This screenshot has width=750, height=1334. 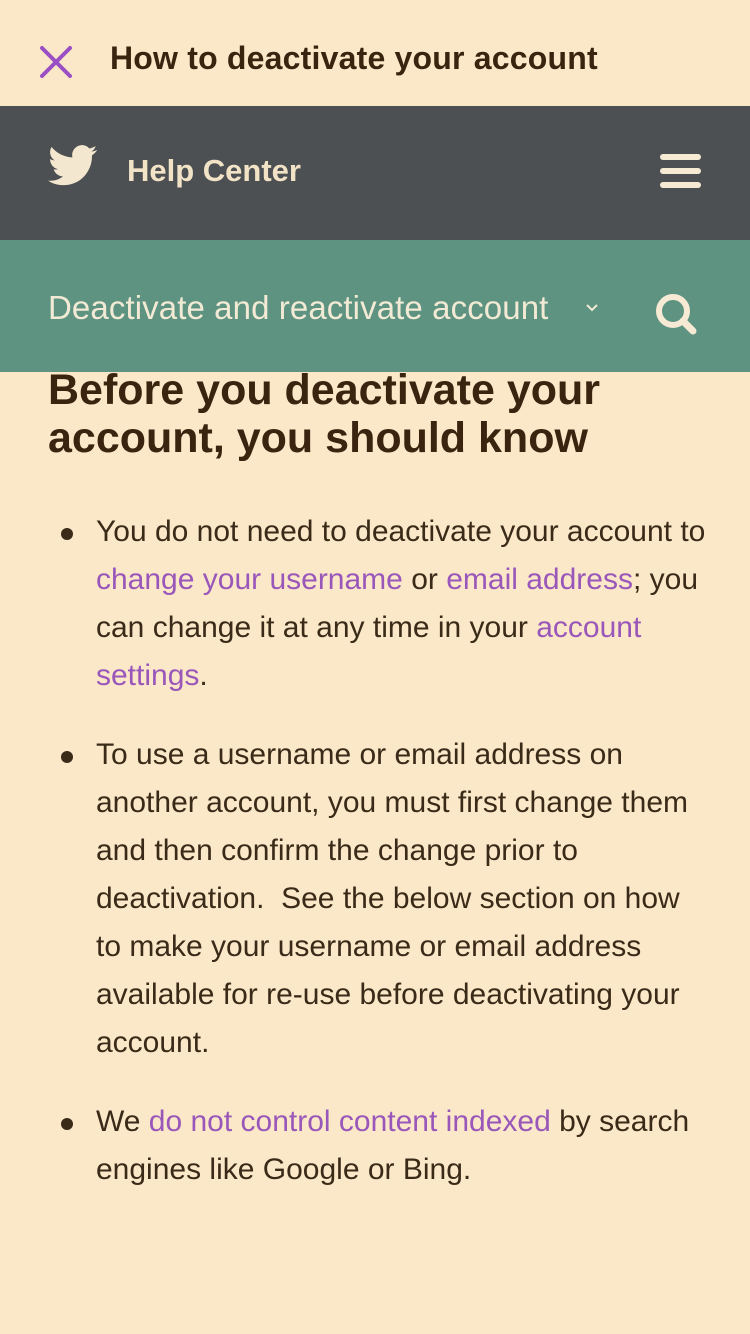 What do you see at coordinates (298, 307) in the screenshot?
I see `topic-dropdown-label: Deactivate and reactivate account` at bounding box center [298, 307].